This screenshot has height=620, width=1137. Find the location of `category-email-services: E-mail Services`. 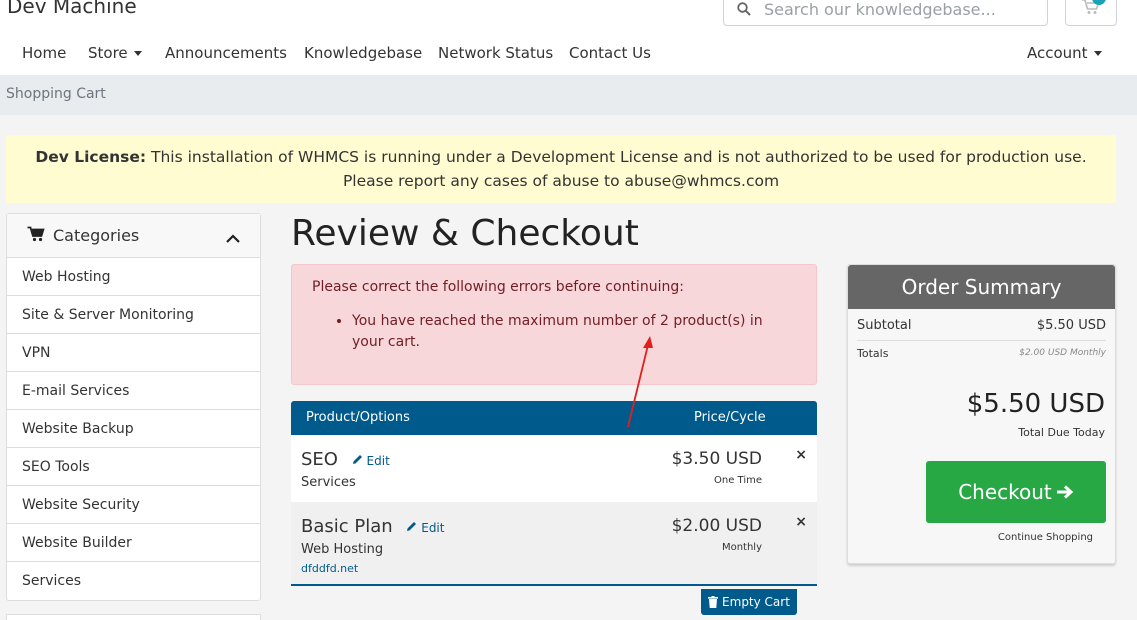

category-email-services: E-mail Services is located at coordinates (133, 391).